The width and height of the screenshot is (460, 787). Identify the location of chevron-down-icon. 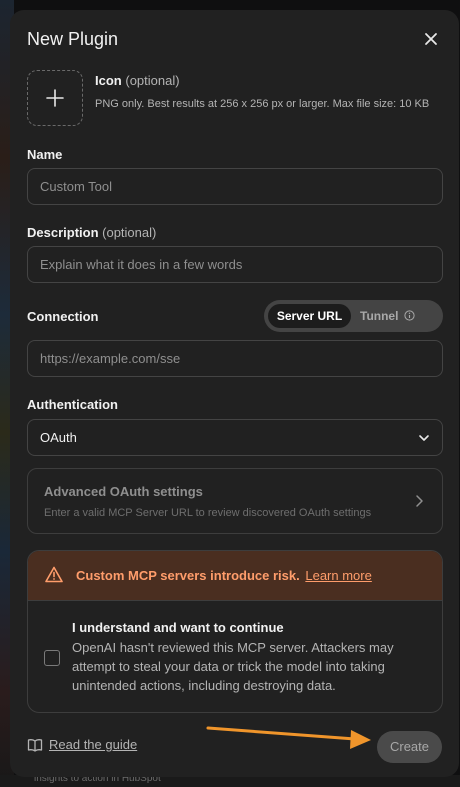
(424, 438).